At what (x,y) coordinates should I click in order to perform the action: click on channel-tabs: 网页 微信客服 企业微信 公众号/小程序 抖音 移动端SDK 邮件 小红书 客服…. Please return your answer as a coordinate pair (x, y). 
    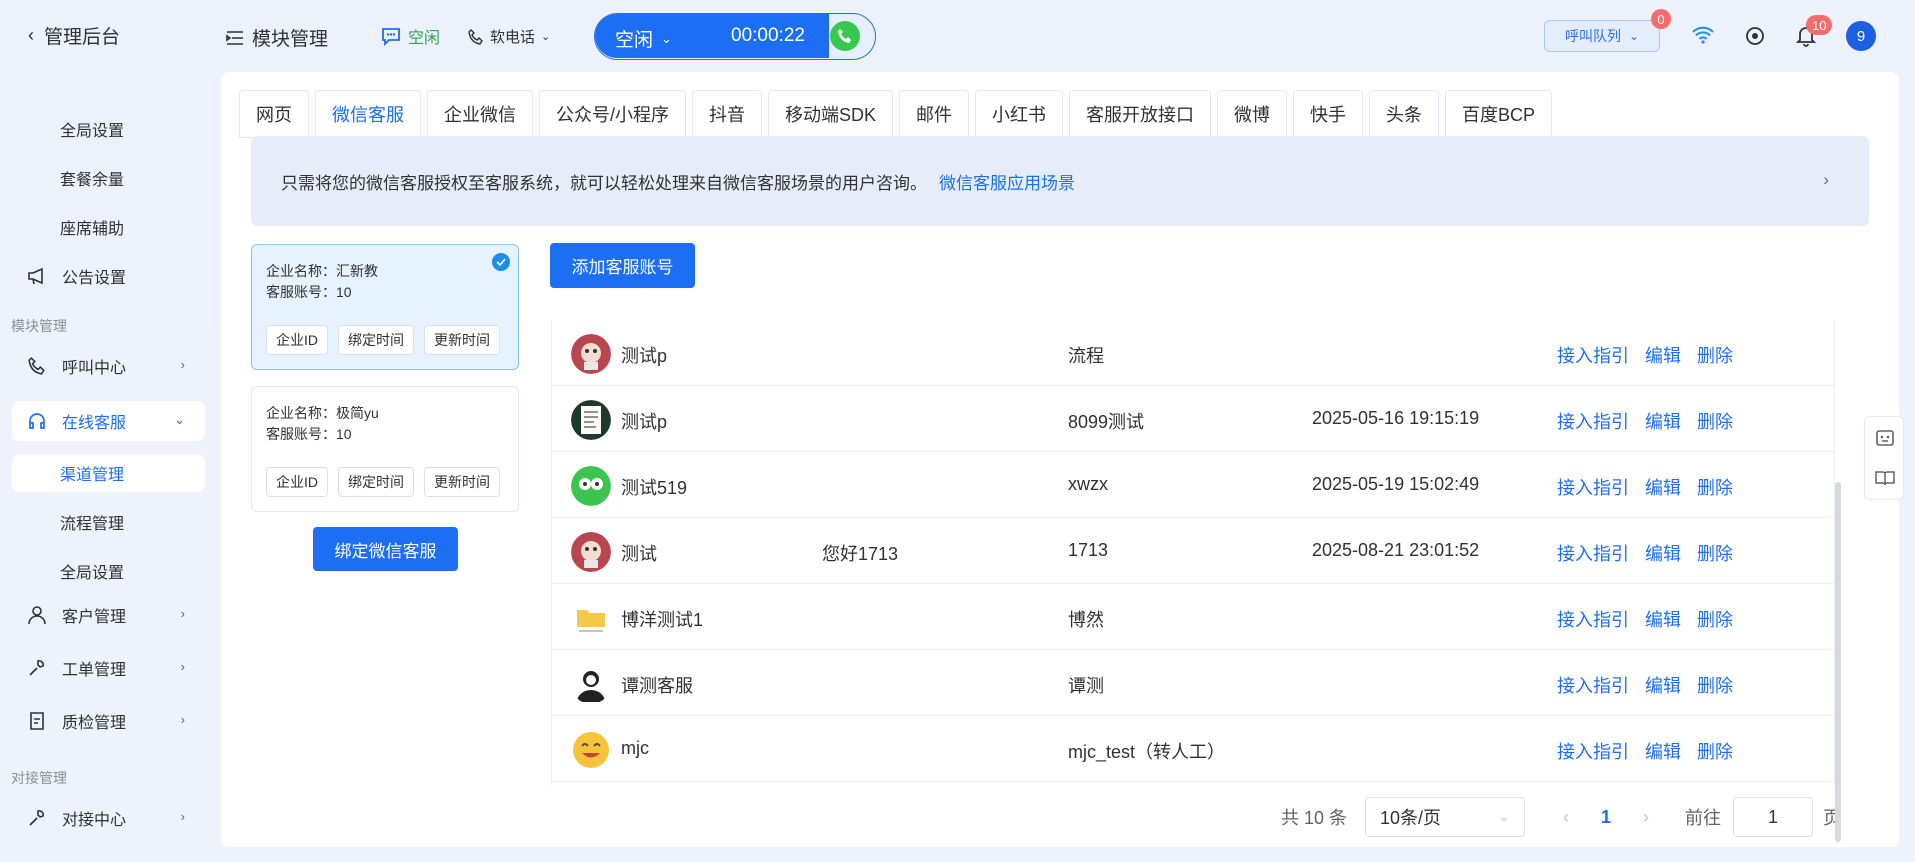
    Looking at the image, I should click on (896, 114).